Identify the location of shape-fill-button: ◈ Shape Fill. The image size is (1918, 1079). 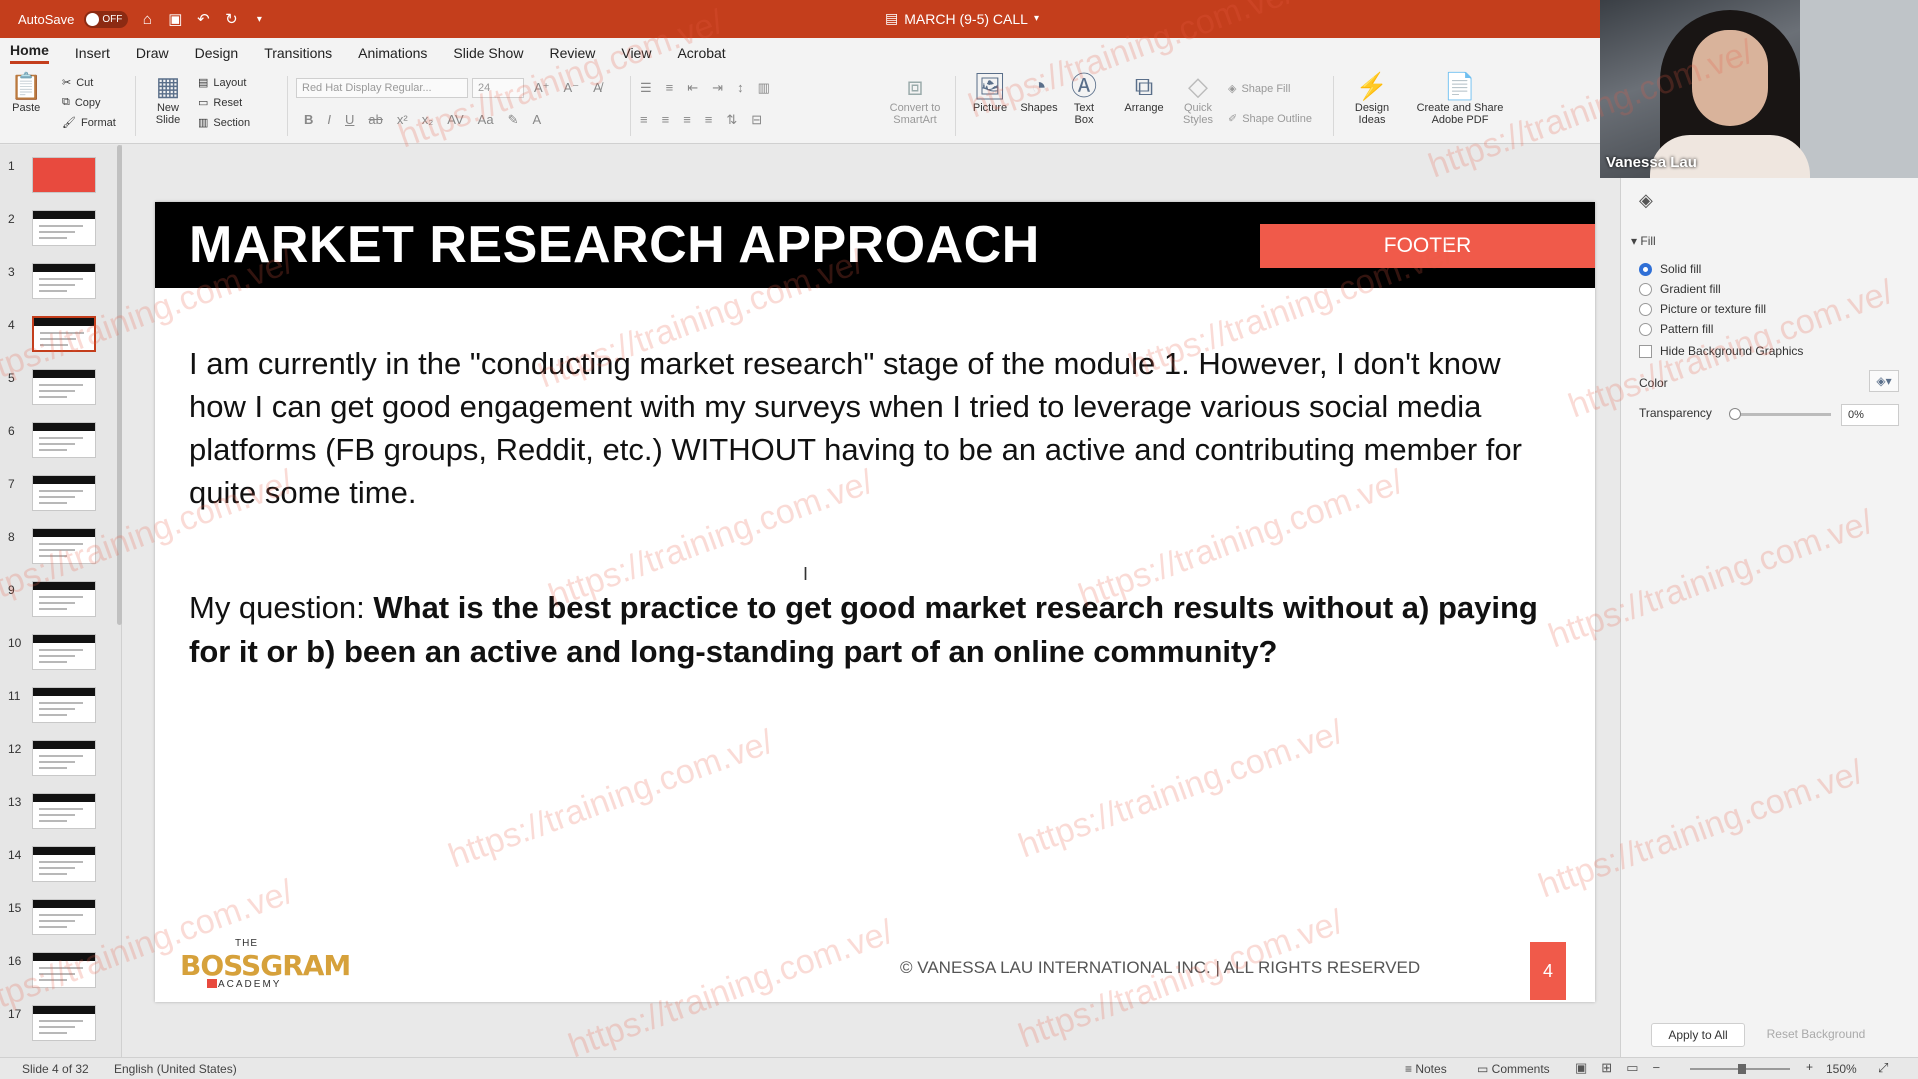
(1259, 89).